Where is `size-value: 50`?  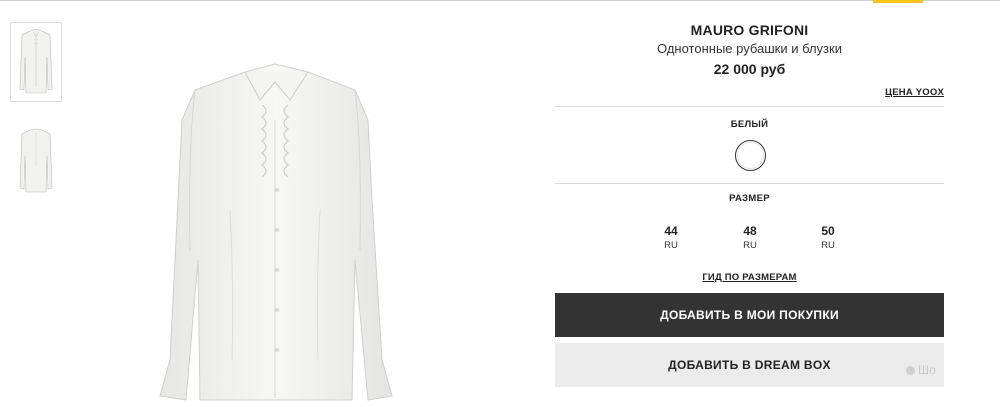
size-value: 50 is located at coordinates (828, 231).